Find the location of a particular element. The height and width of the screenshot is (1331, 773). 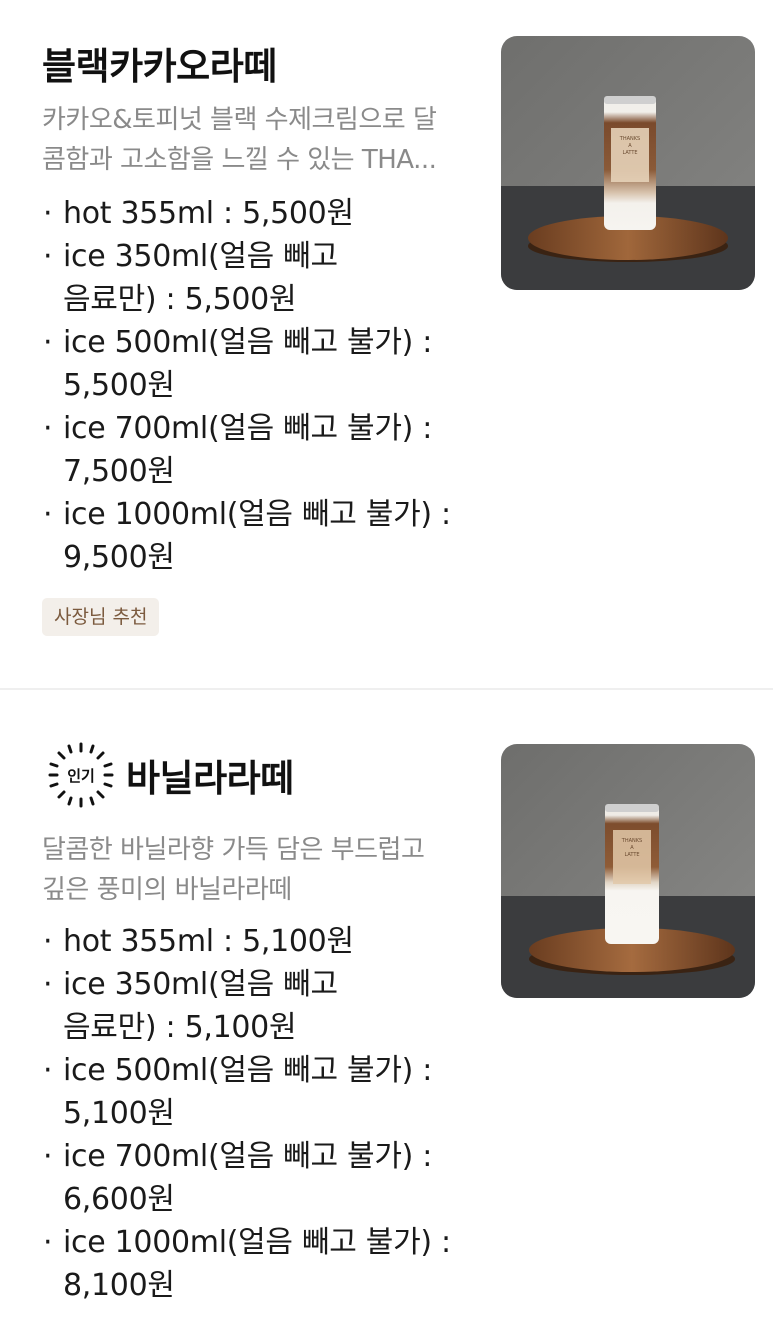

item-name: 바닐라라떼 is located at coordinates (210, 778).